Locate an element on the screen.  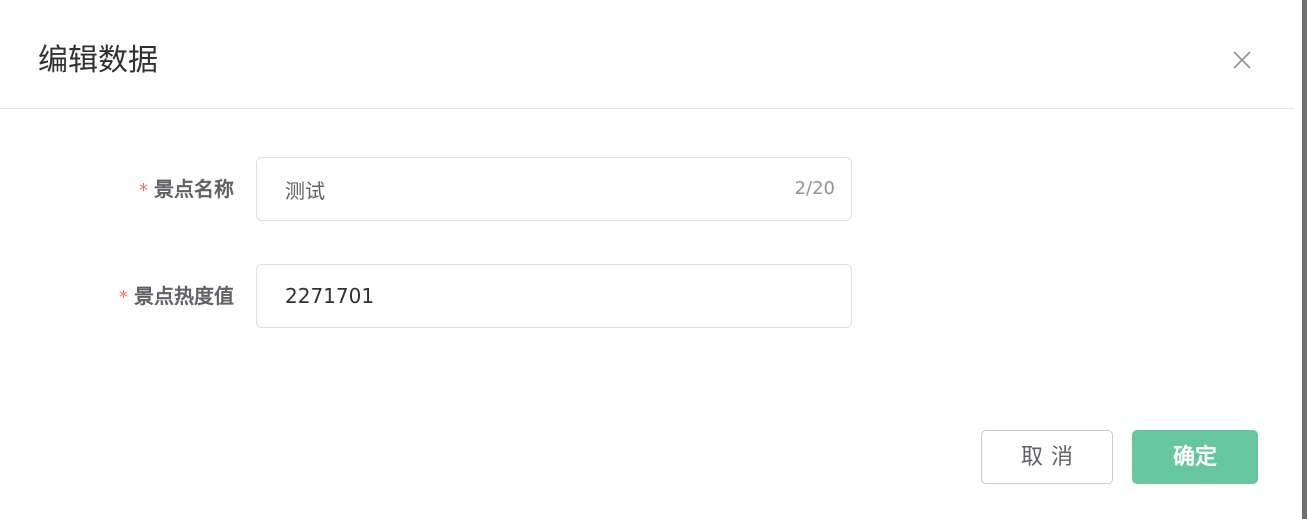
form-item-heat: * 景点热度值 is located at coordinates (647, 296).